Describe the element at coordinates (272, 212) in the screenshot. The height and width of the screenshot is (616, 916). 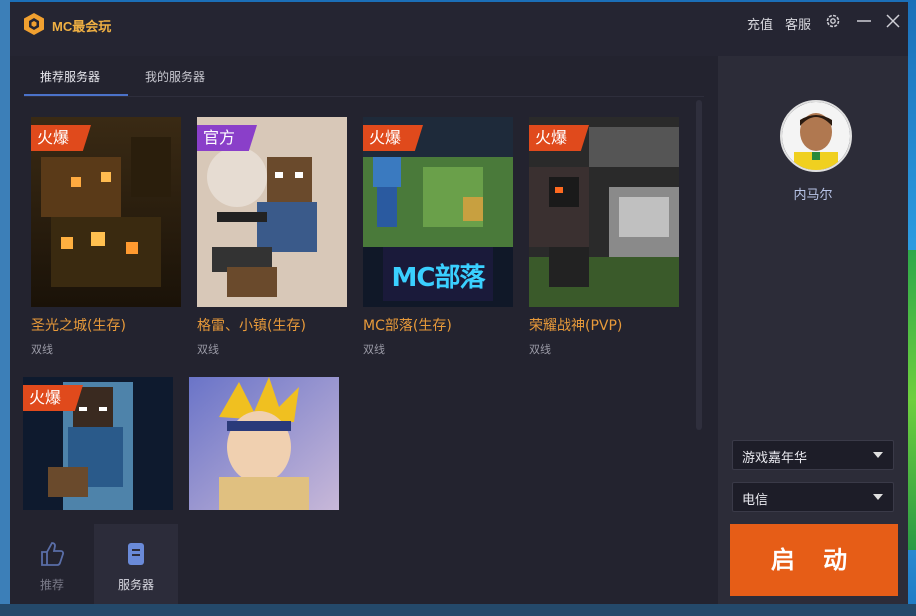
I see `server-thumbnail: 官方` at that location.